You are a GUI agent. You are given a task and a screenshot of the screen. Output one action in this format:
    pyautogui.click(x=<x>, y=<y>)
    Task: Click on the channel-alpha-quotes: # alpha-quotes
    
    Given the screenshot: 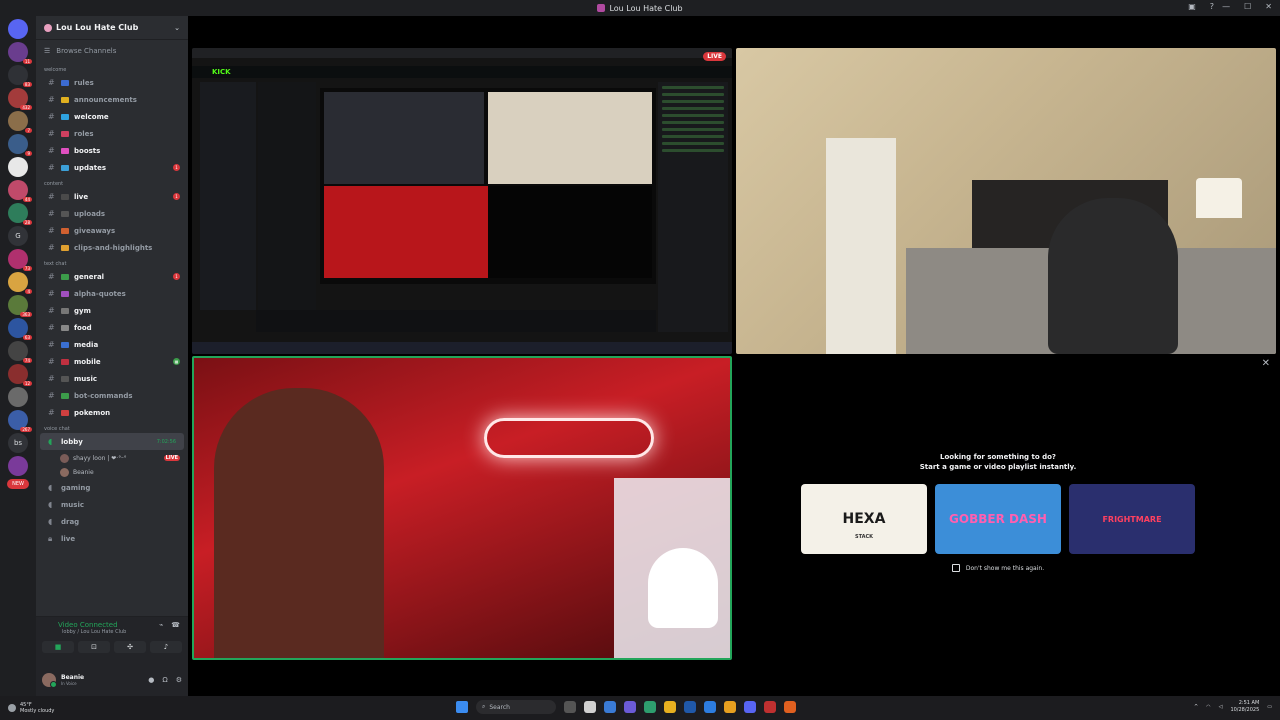 What is the action you would take?
    pyautogui.click(x=112, y=293)
    